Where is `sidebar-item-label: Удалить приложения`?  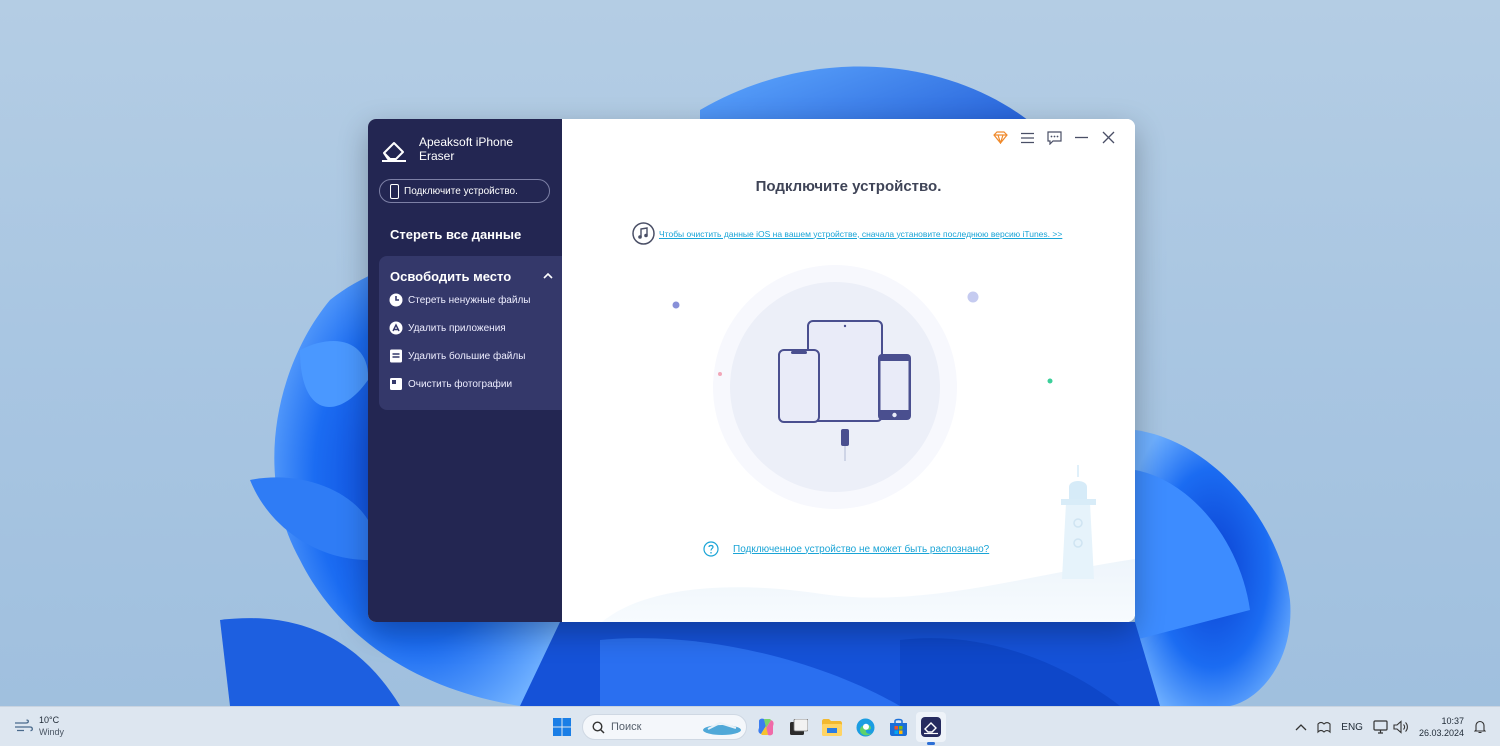
sidebar-item-label: Удалить приложения is located at coordinates (457, 328).